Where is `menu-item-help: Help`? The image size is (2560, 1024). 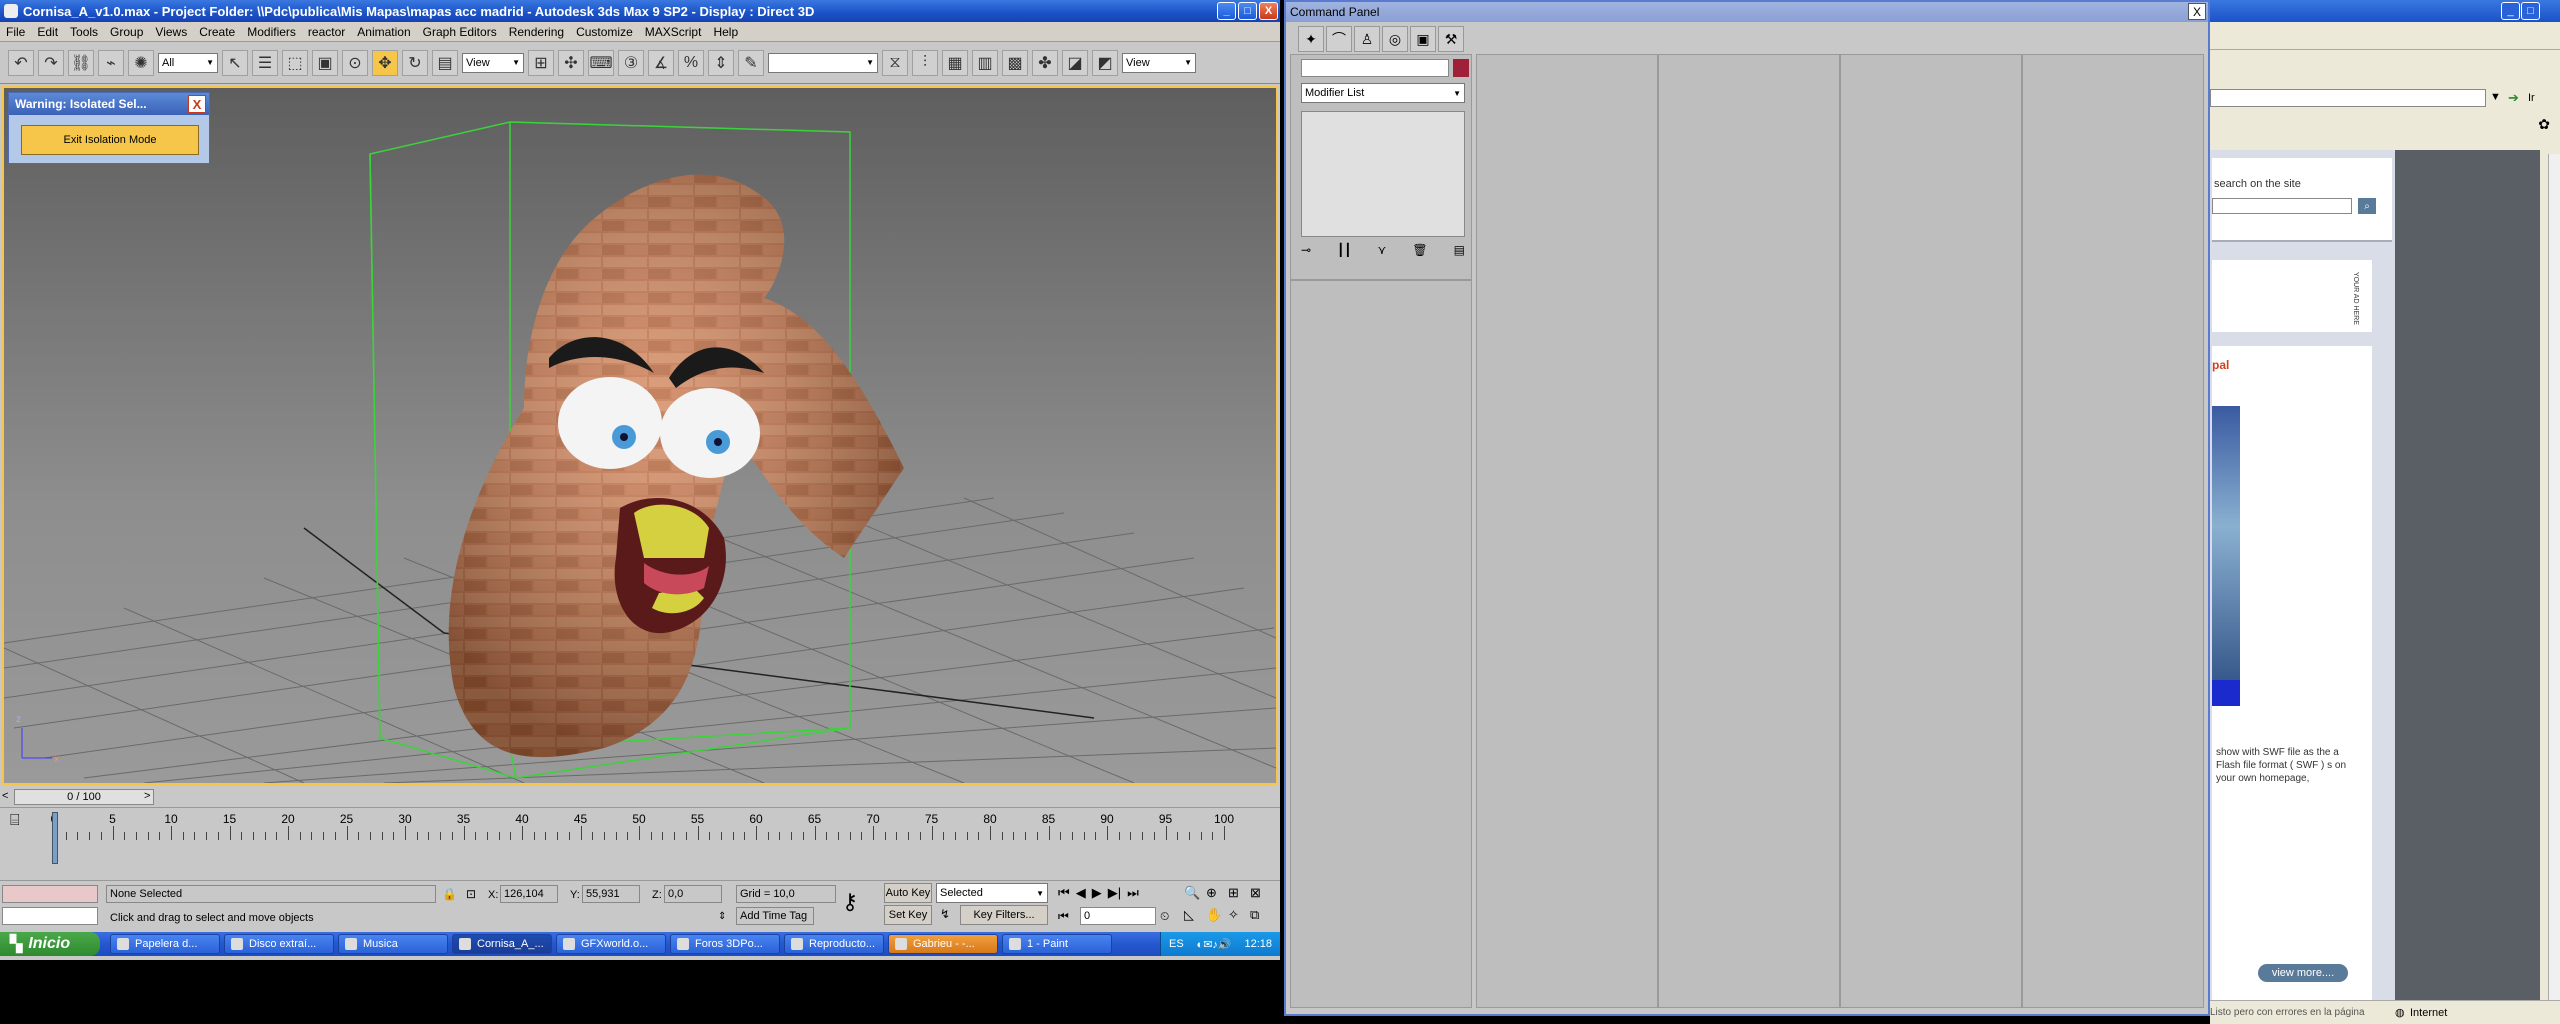
menu-item-help: Help is located at coordinates (725, 32).